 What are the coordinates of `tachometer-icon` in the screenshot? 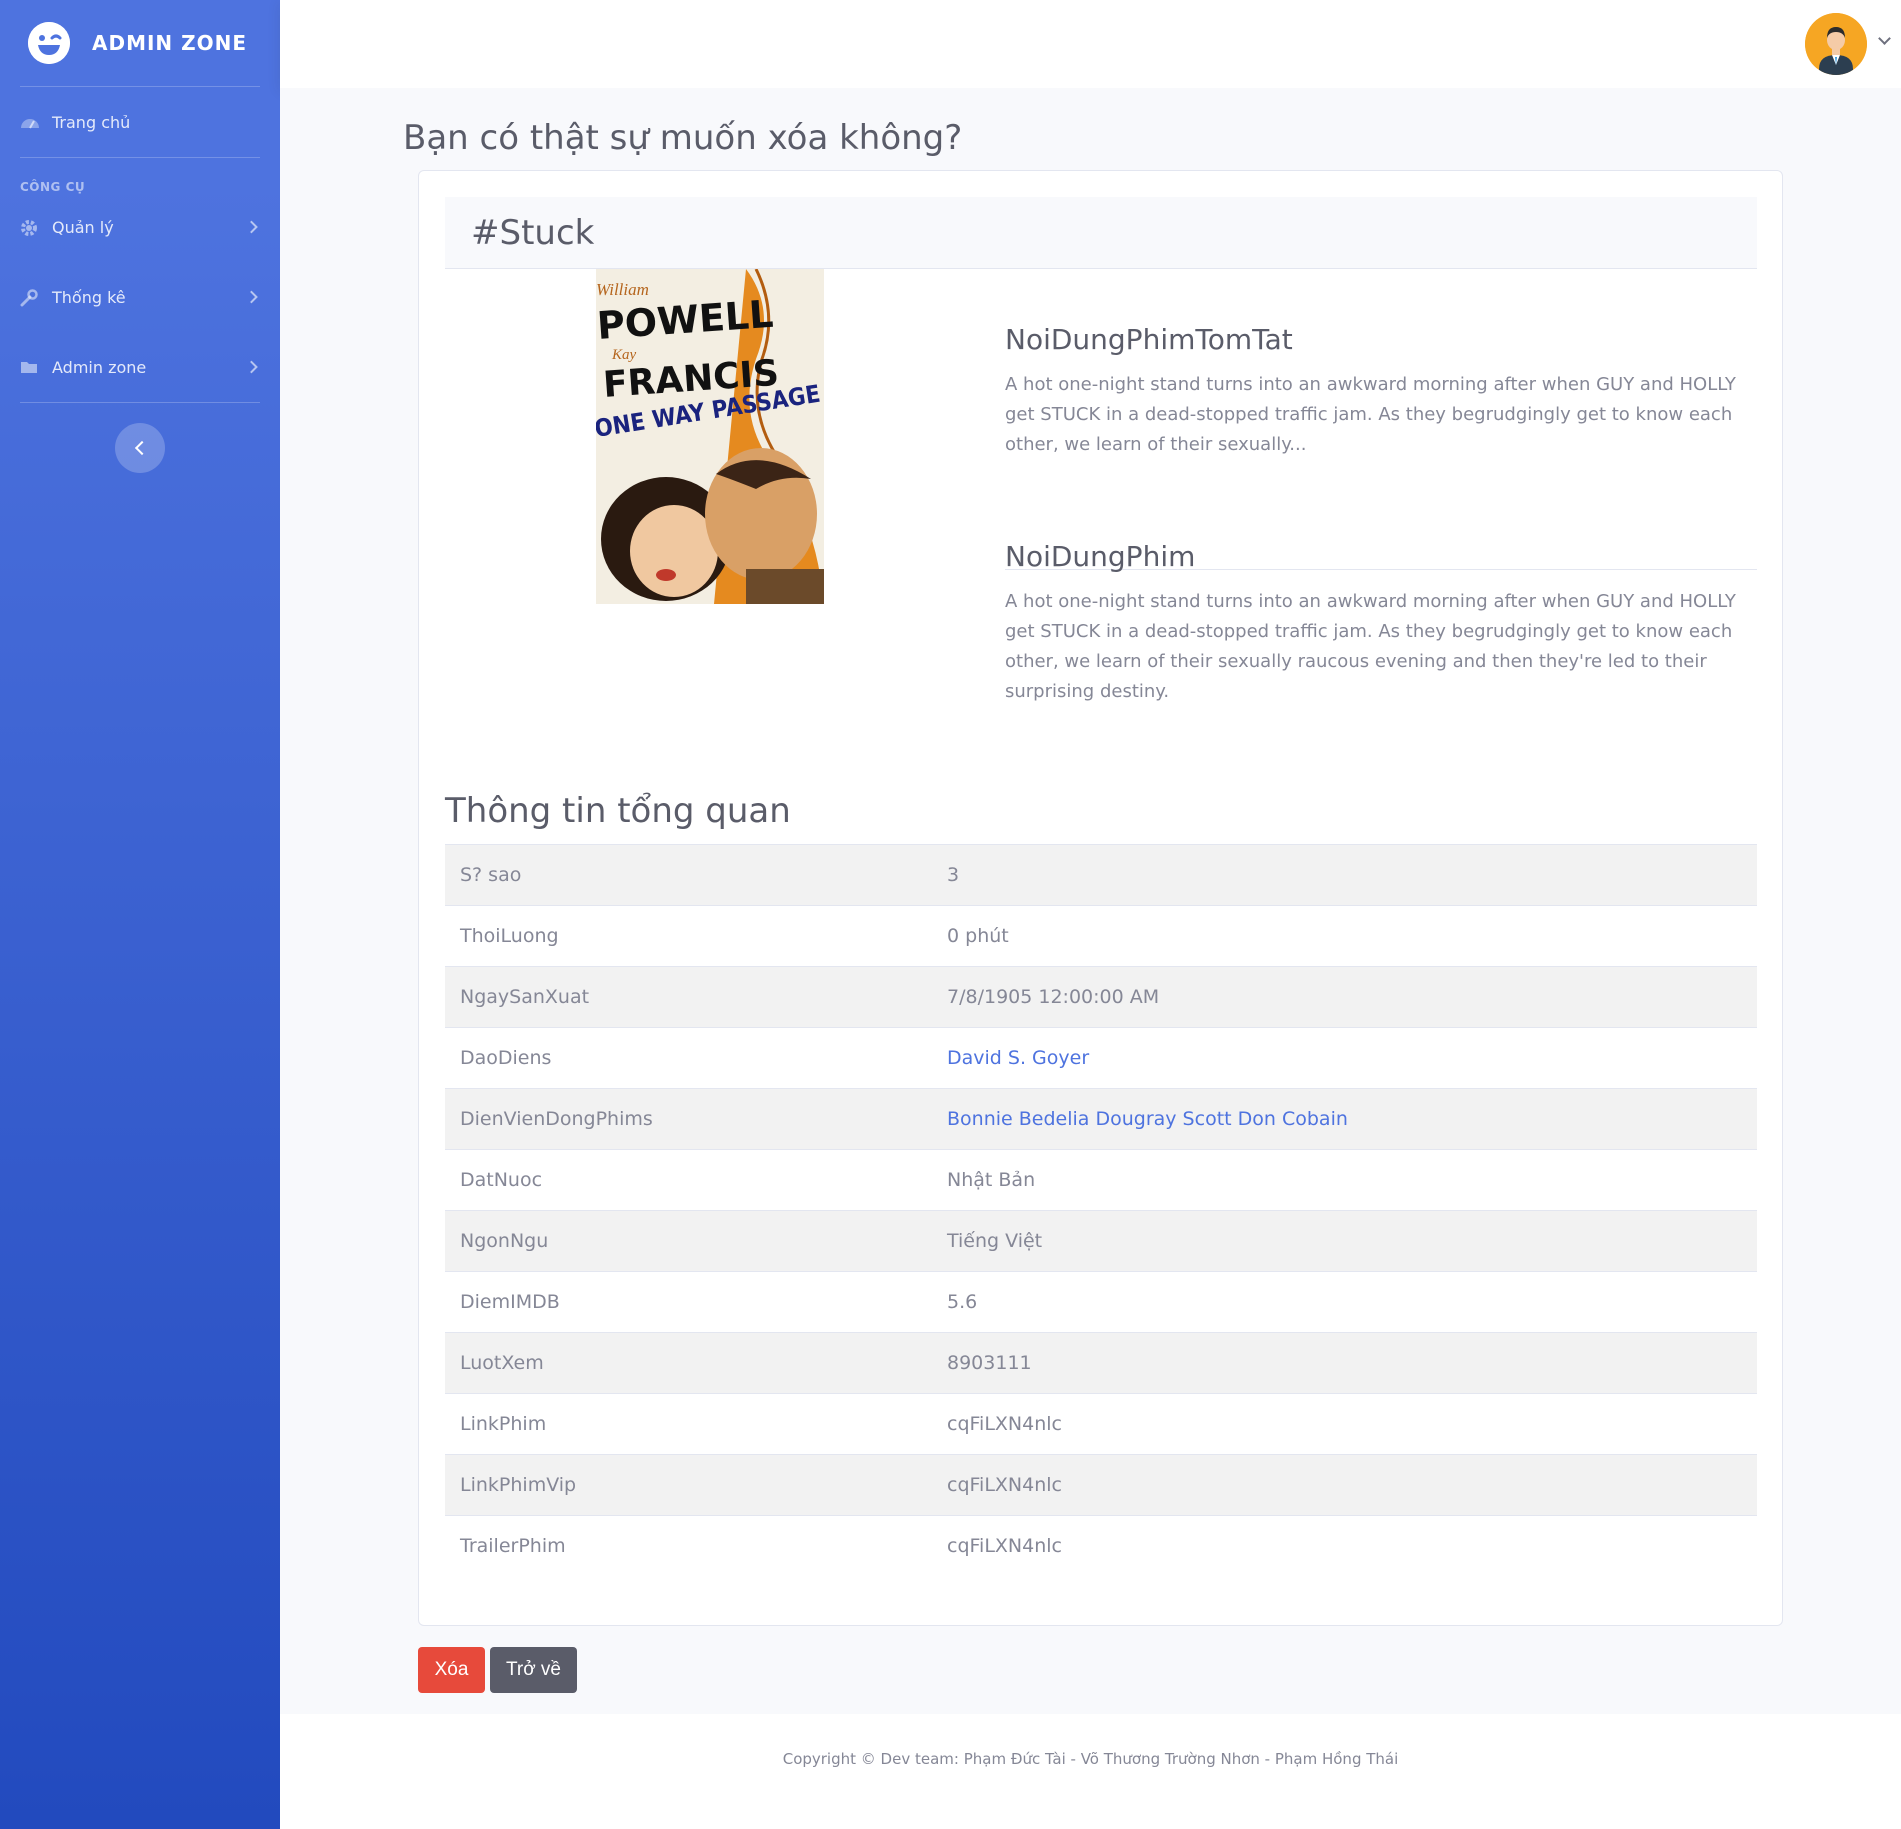 It's located at (31, 122).